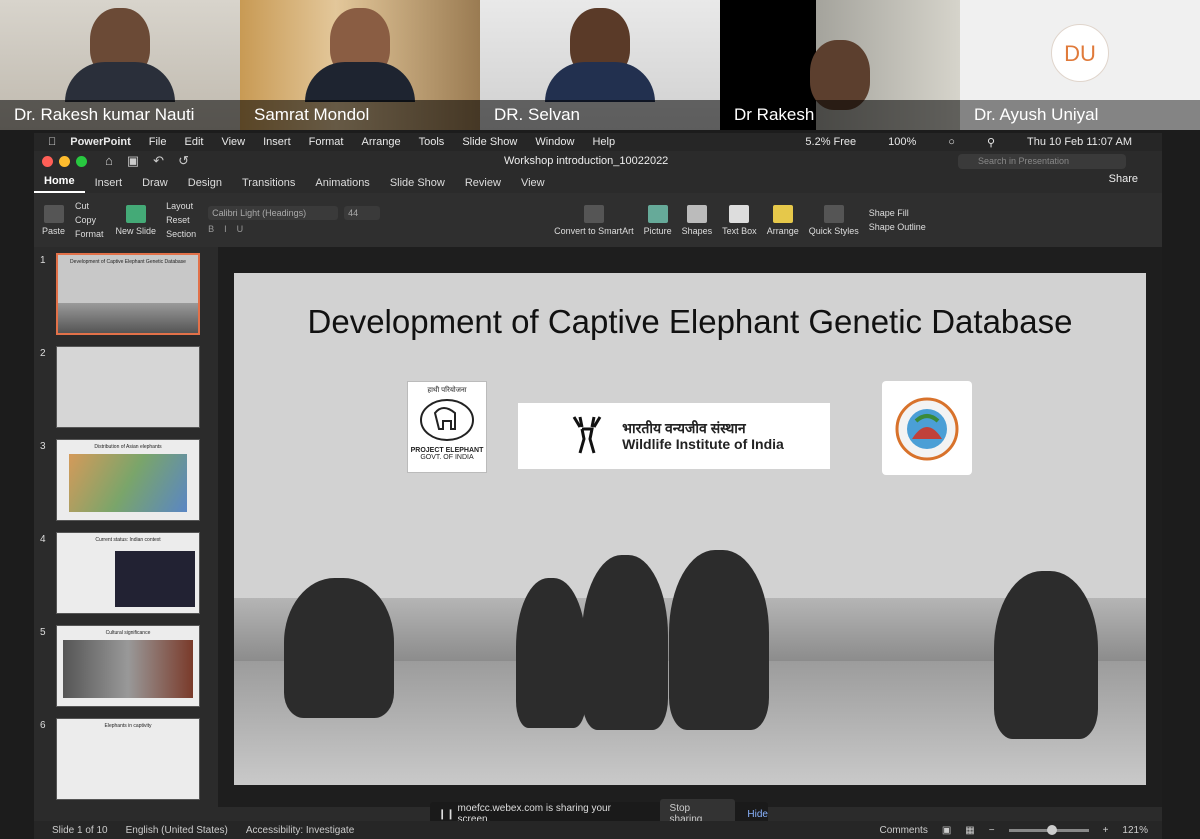 Image resolution: width=1200 pixels, height=839 pixels. What do you see at coordinates (902, 142) in the screenshot?
I see `battery-status: 100%` at bounding box center [902, 142].